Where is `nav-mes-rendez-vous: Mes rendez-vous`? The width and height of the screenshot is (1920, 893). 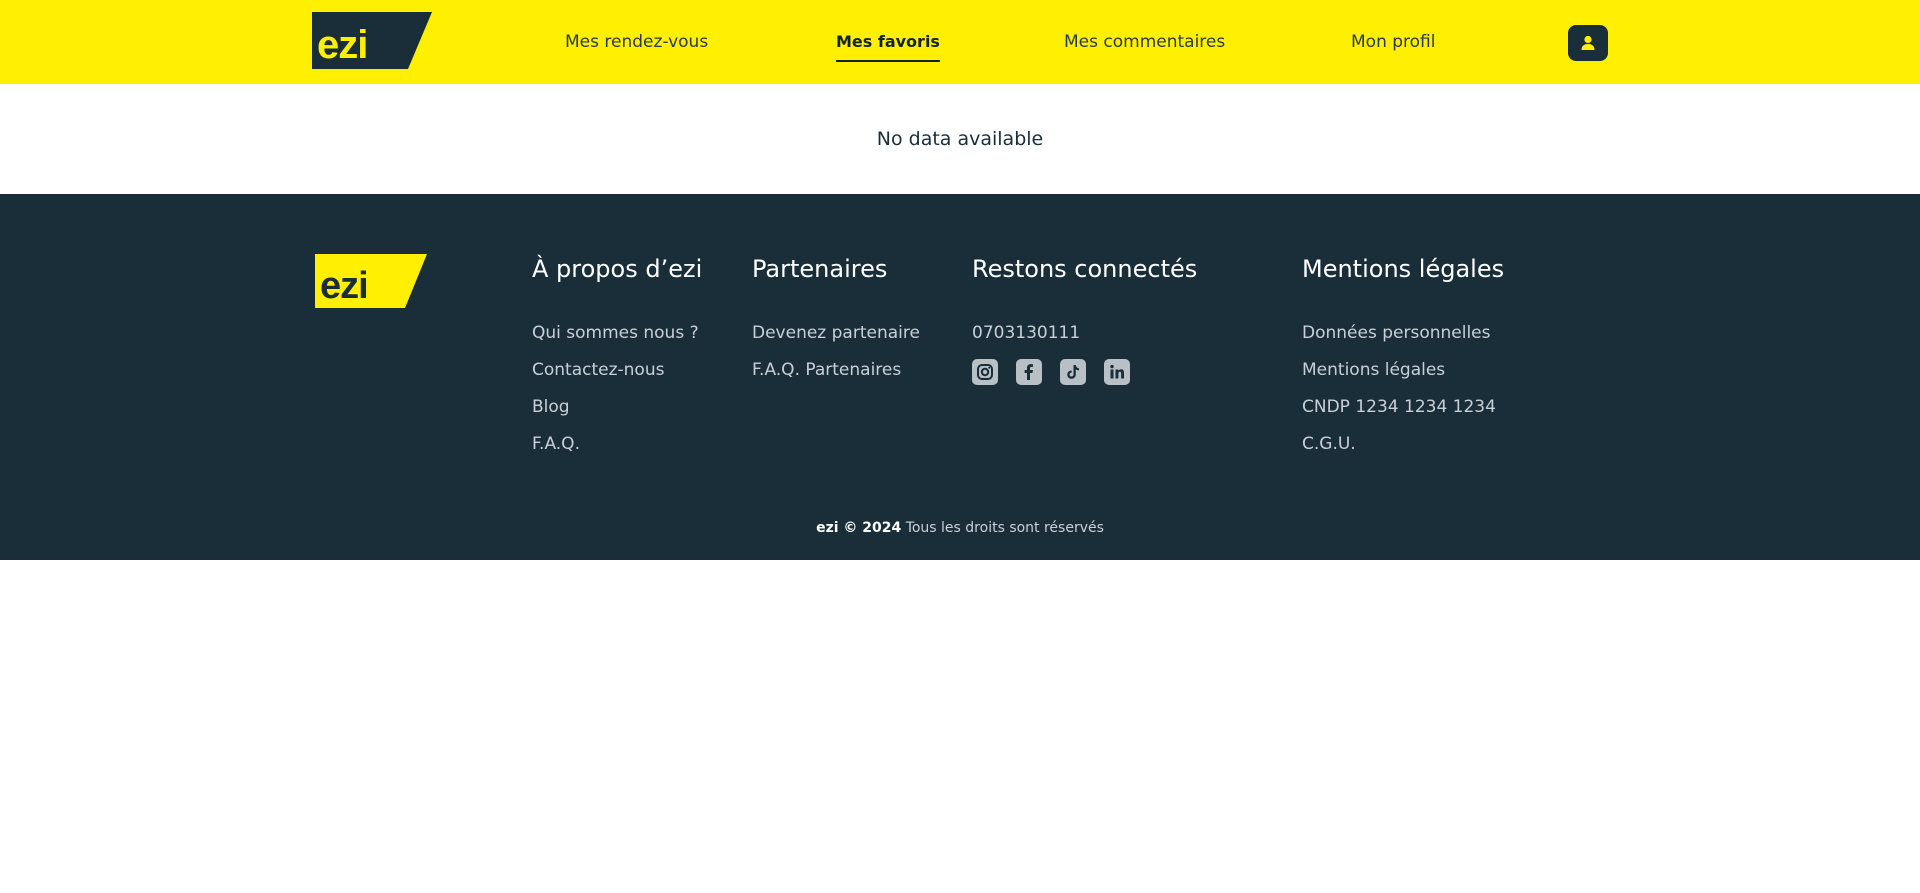 nav-mes-rendez-vous: Mes rendez-vous is located at coordinates (636, 42).